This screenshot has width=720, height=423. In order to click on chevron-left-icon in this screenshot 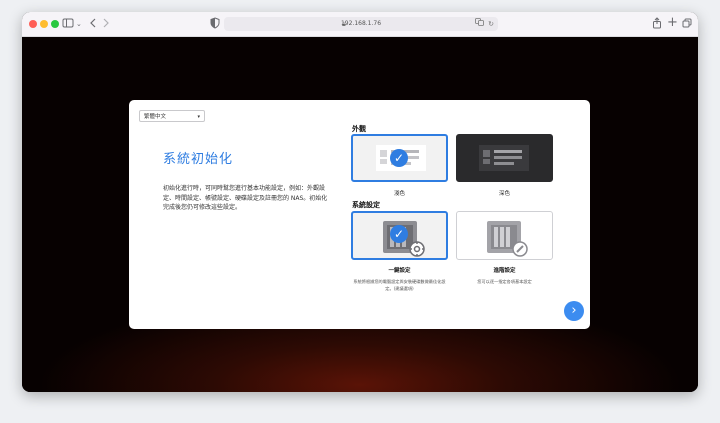, I will do `click(93, 25)`.